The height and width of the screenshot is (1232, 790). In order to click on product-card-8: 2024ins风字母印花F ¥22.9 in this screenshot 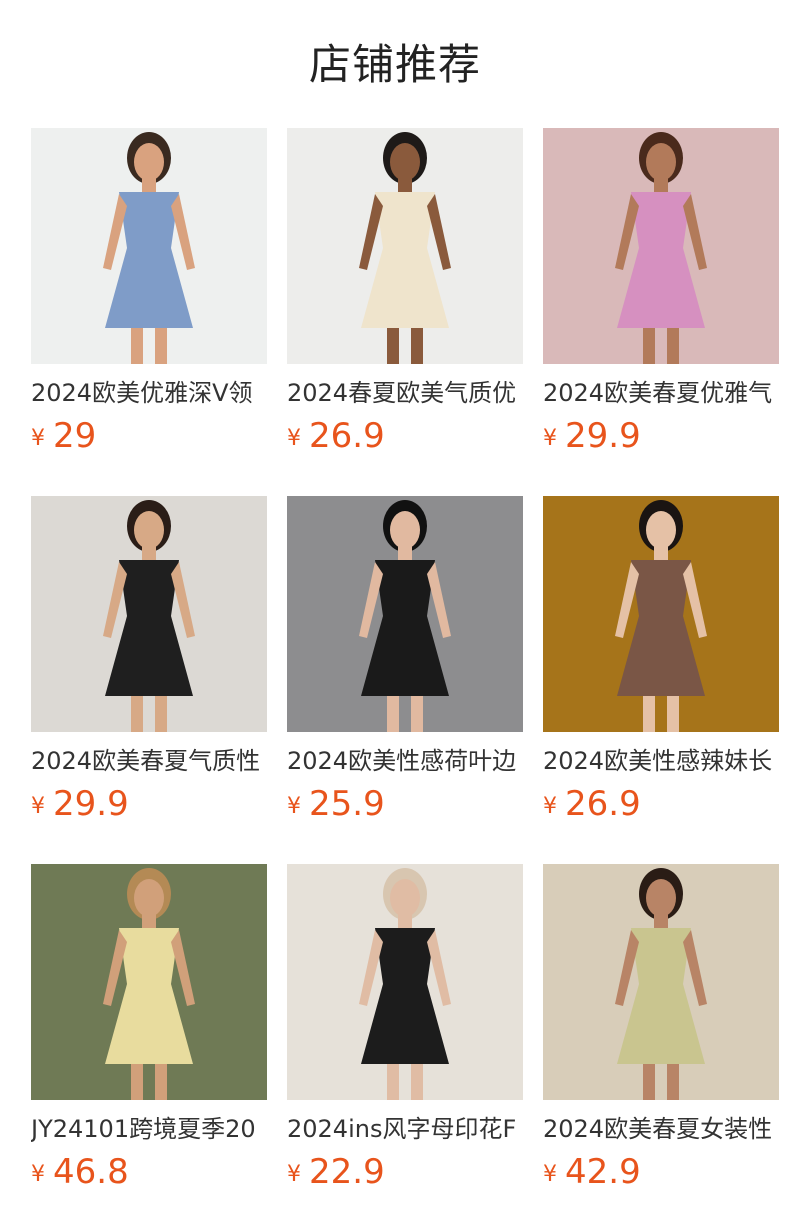, I will do `click(405, 1028)`.